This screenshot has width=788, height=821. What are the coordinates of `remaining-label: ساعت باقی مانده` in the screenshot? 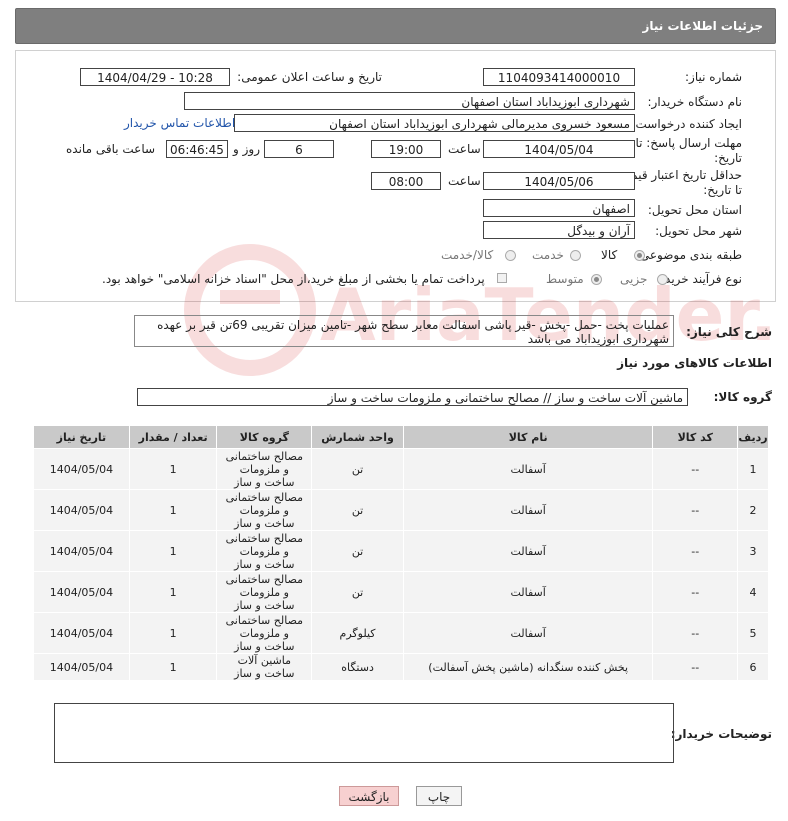 It's located at (111, 149).